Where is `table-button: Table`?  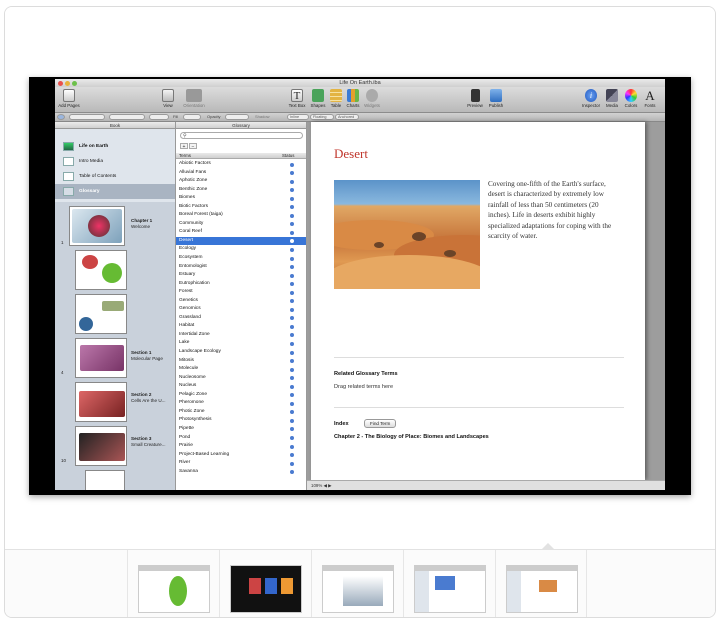
table-button: Table is located at coordinates (336, 98).